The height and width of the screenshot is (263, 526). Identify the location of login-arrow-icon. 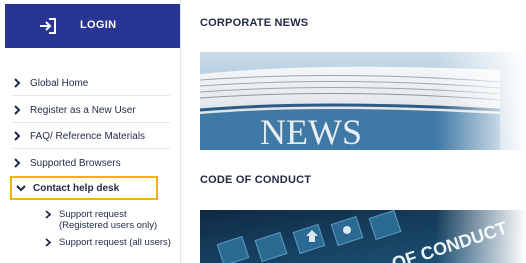
(48, 26).